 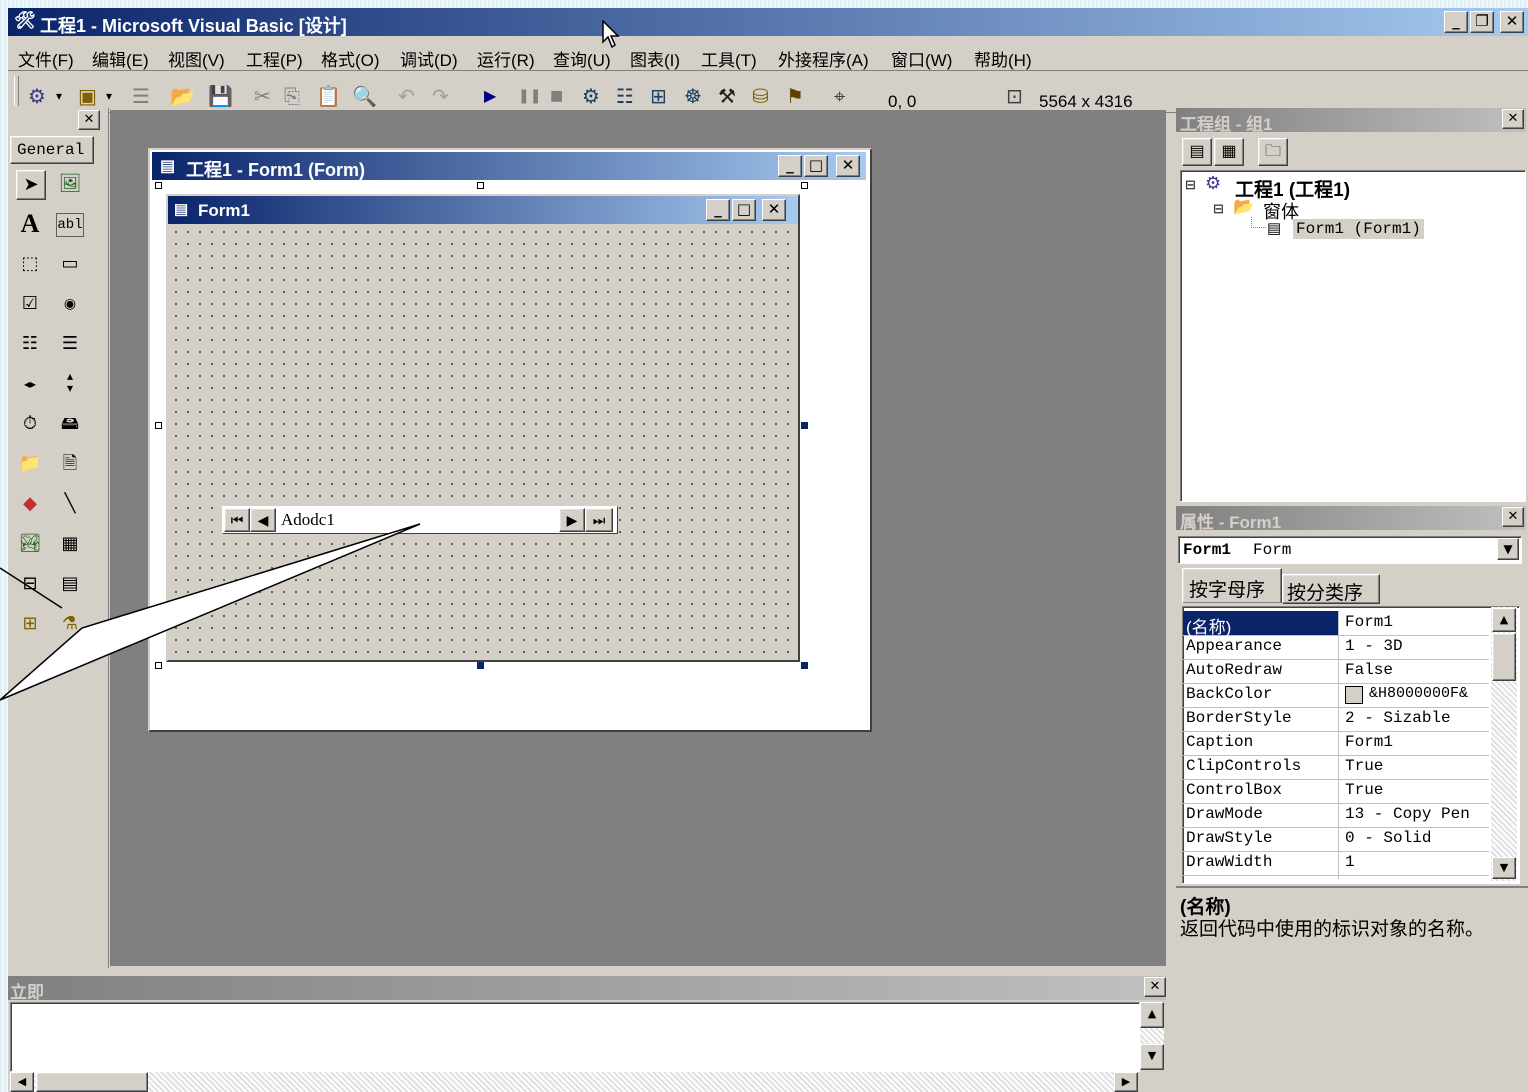 I want to click on property-row: ControlBox True, so click(x=1336, y=791).